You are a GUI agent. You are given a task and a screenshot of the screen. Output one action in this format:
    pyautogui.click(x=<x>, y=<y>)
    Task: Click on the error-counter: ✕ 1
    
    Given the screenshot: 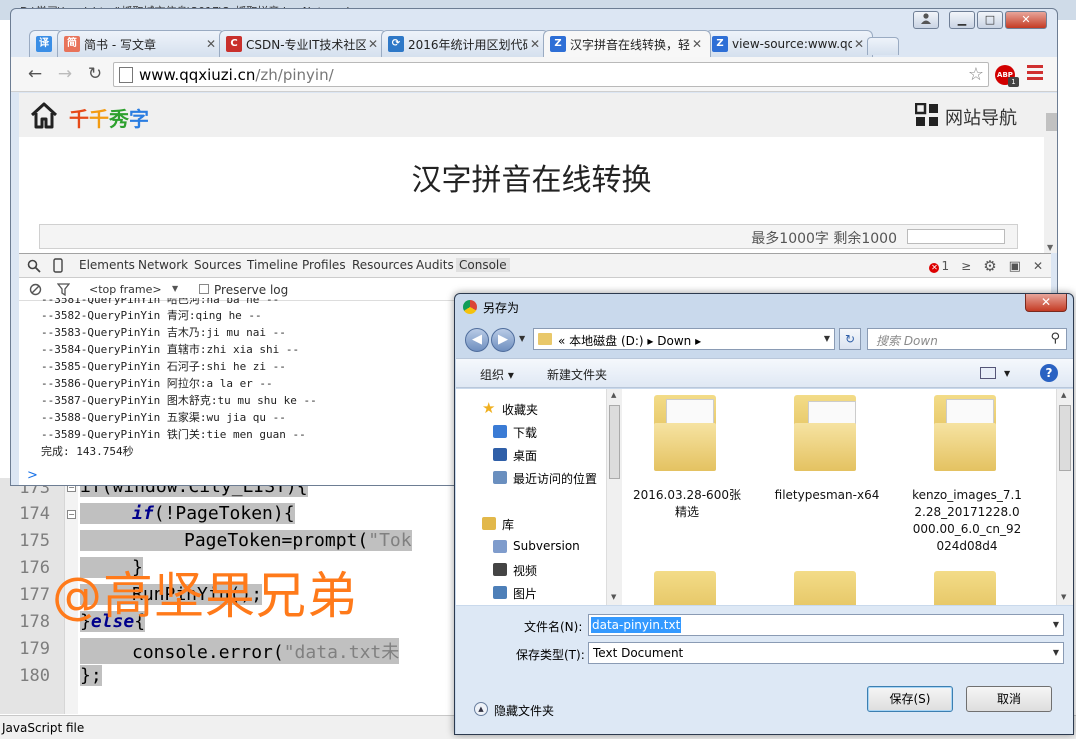 What is the action you would take?
    pyautogui.click(x=939, y=266)
    